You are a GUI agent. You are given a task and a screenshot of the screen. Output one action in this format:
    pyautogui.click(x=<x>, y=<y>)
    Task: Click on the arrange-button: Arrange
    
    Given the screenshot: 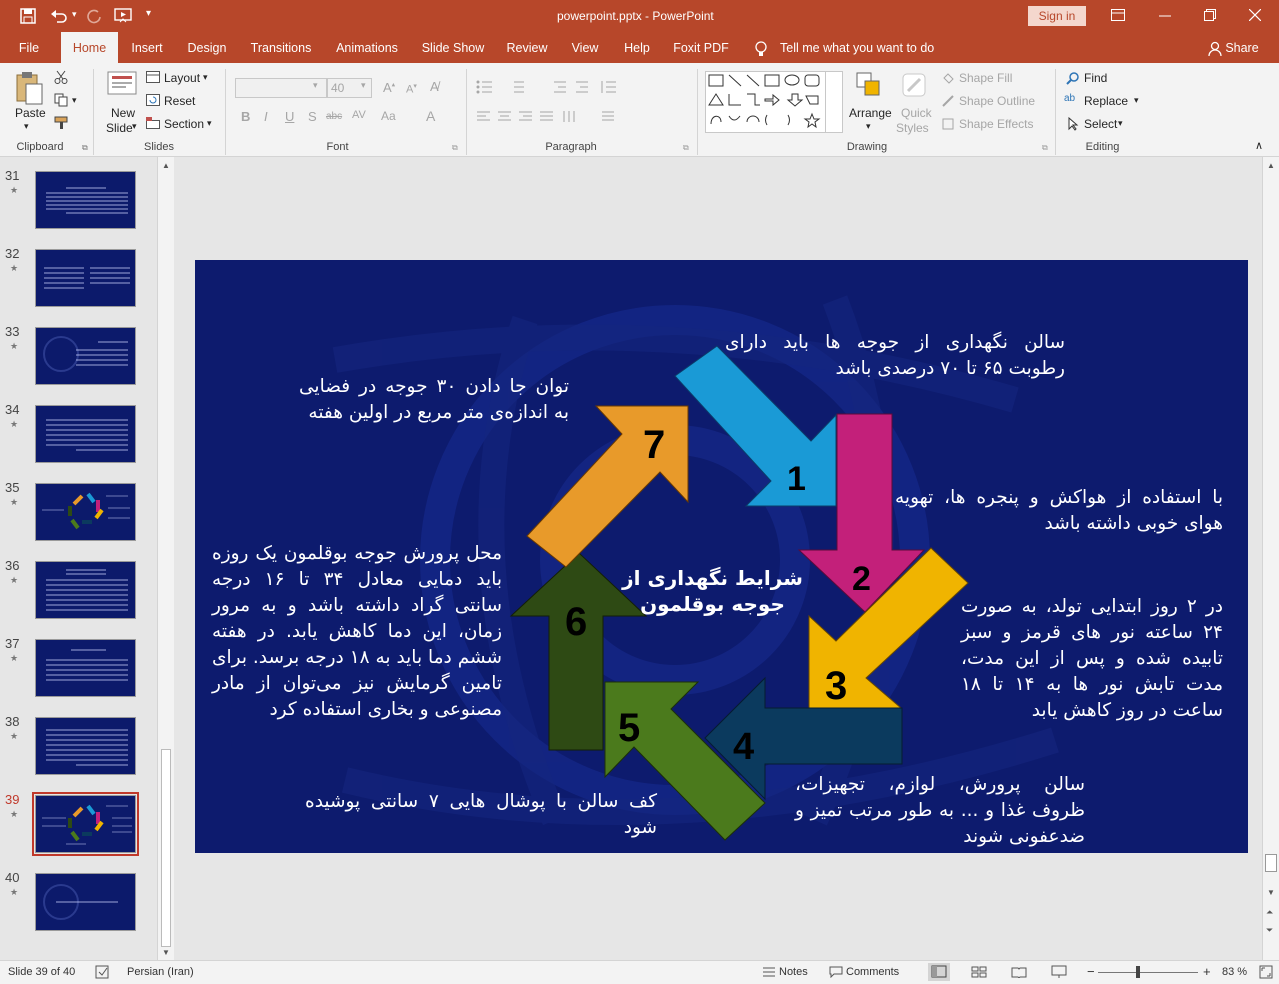 What is the action you would take?
    pyautogui.click(x=870, y=113)
    